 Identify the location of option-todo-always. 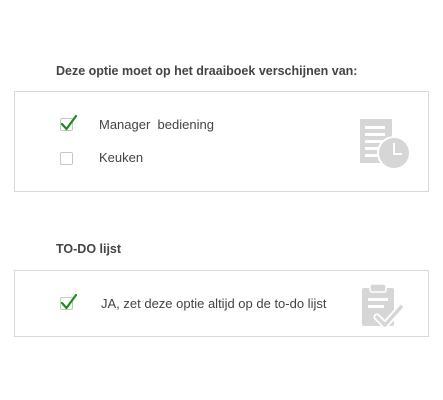
(69, 301).